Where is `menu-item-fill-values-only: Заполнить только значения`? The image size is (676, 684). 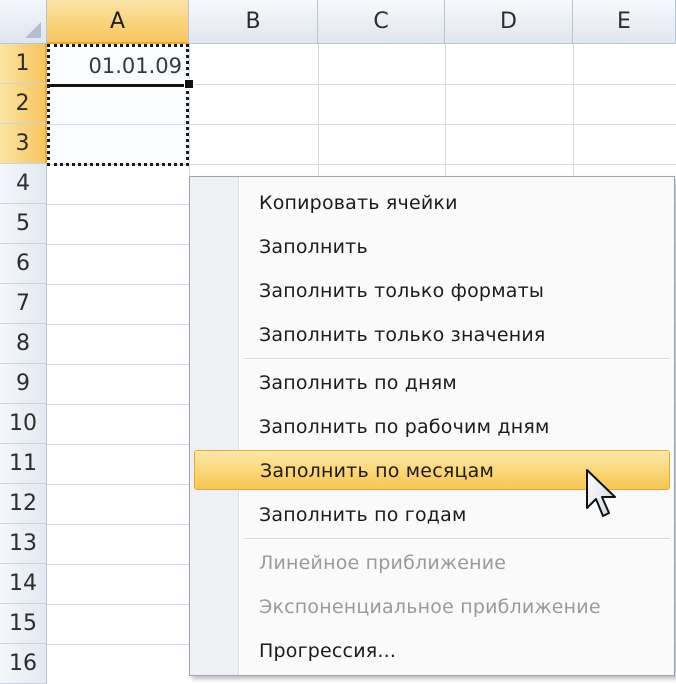 menu-item-fill-values-only: Заполнить только значения is located at coordinates (432, 335).